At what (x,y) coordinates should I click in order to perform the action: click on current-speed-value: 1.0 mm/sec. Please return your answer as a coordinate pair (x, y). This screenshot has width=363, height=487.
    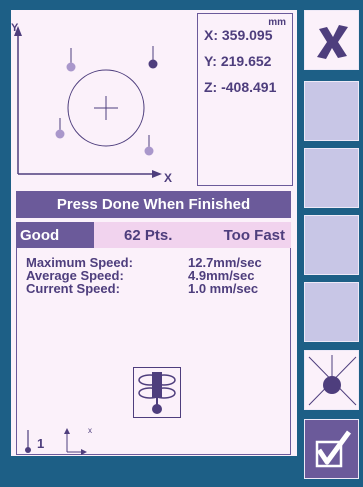
    Looking at the image, I should click on (223, 288).